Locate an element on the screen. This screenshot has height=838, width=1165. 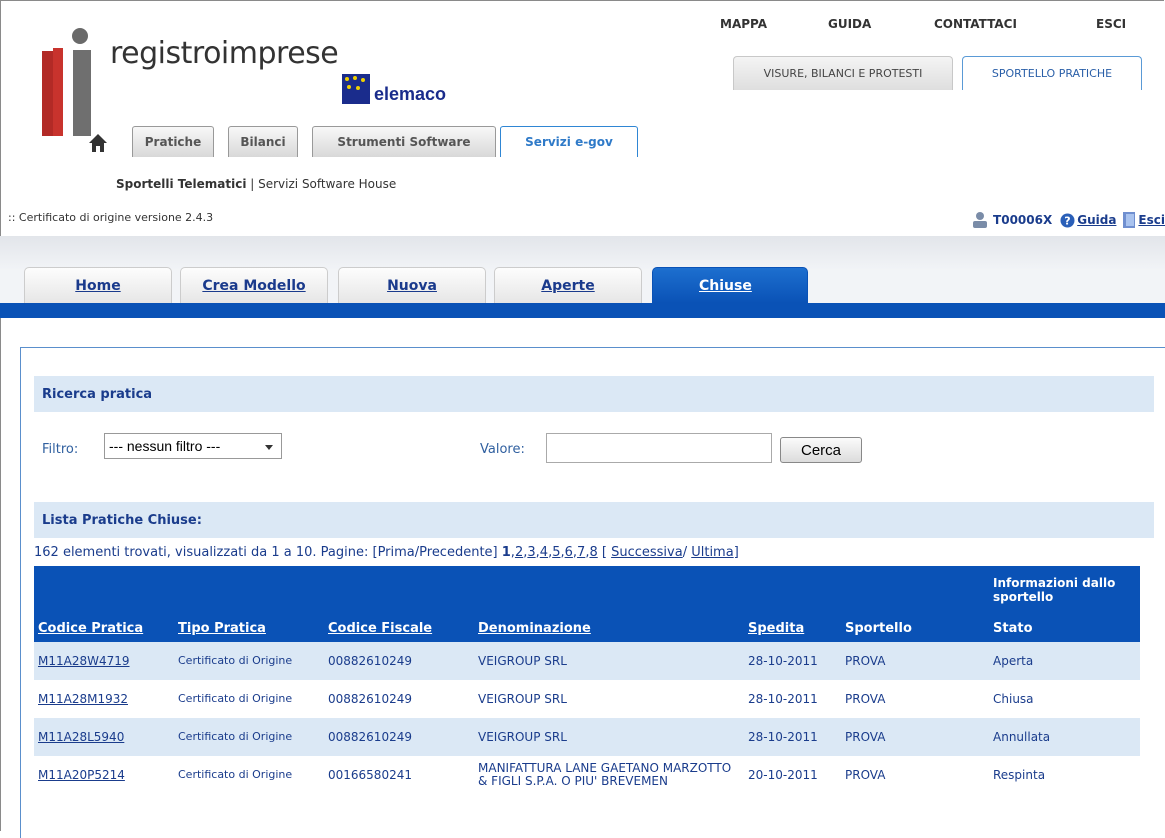
user-id: T00006X is located at coordinates (1023, 220).